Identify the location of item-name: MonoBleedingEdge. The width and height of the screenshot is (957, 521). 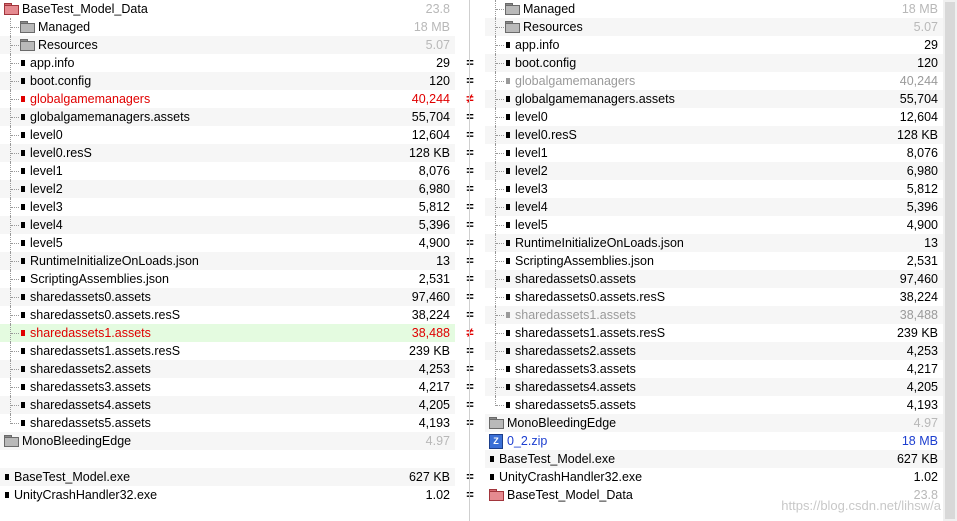
(77, 441).